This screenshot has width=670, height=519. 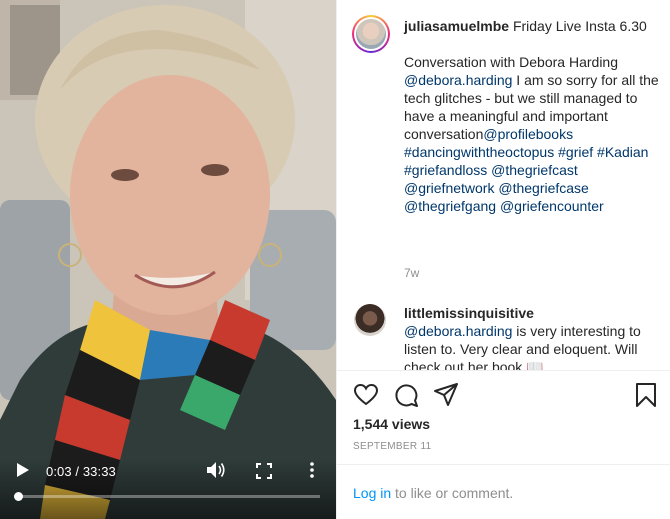 I want to click on play-icon, so click(x=23, y=470).